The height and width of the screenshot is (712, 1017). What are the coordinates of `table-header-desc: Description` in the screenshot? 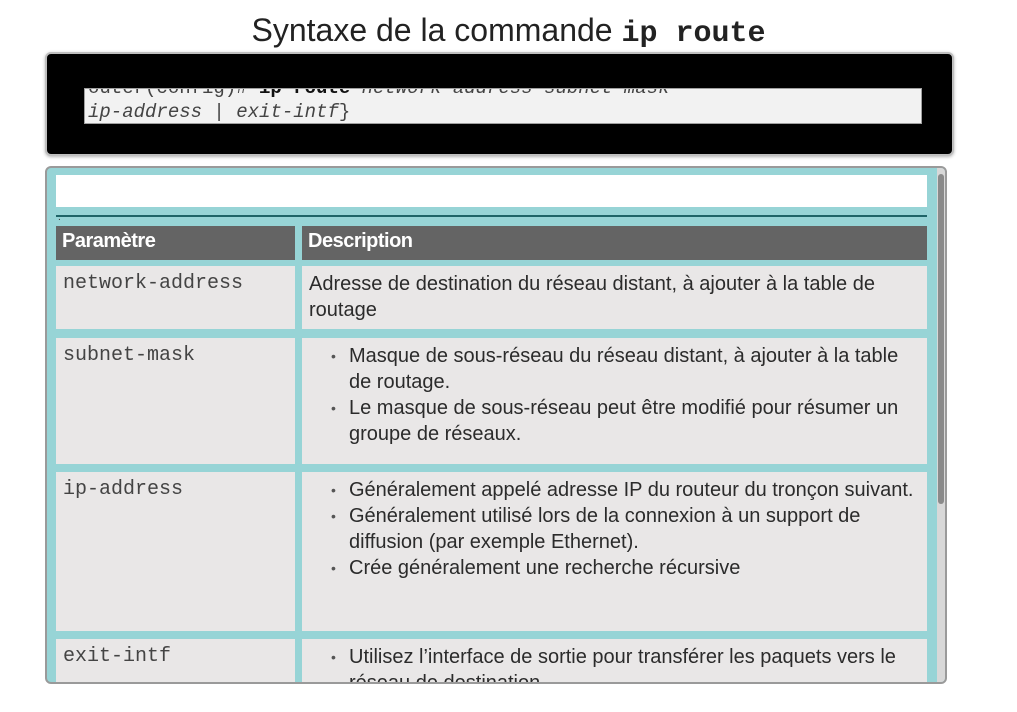 It's located at (614, 243).